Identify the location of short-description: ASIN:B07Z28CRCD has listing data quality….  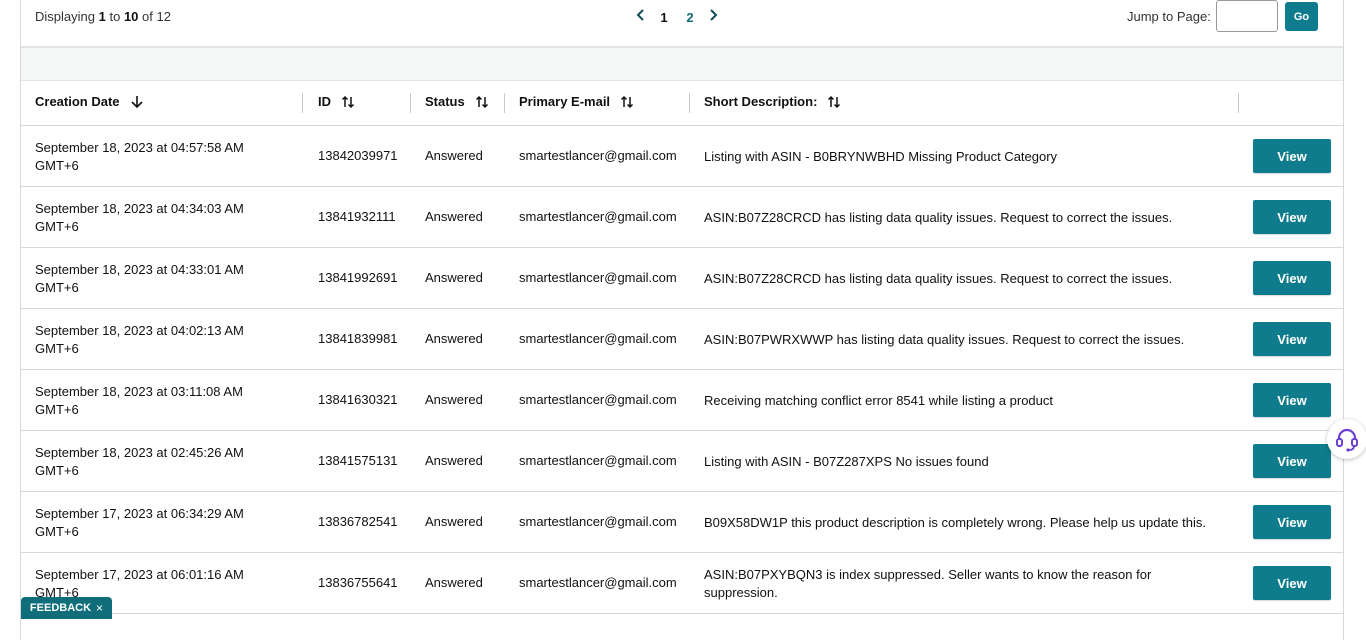
(938, 278).